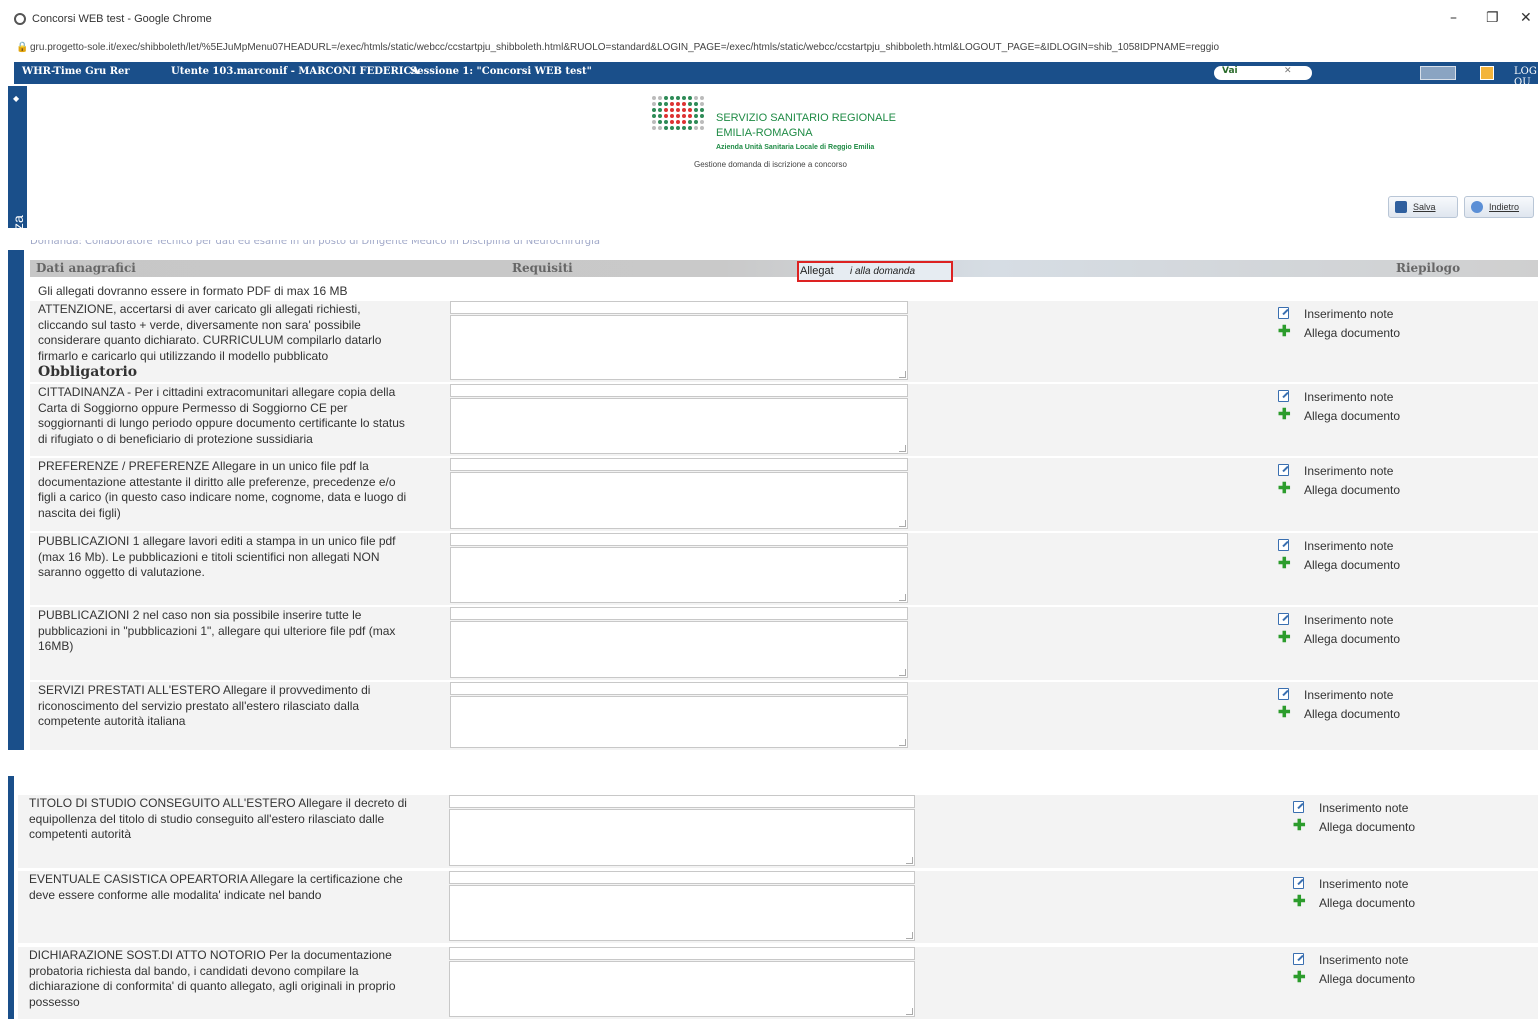  What do you see at coordinates (1288, 71) in the screenshot?
I see `search-clear-icon: ✕` at bounding box center [1288, 71].